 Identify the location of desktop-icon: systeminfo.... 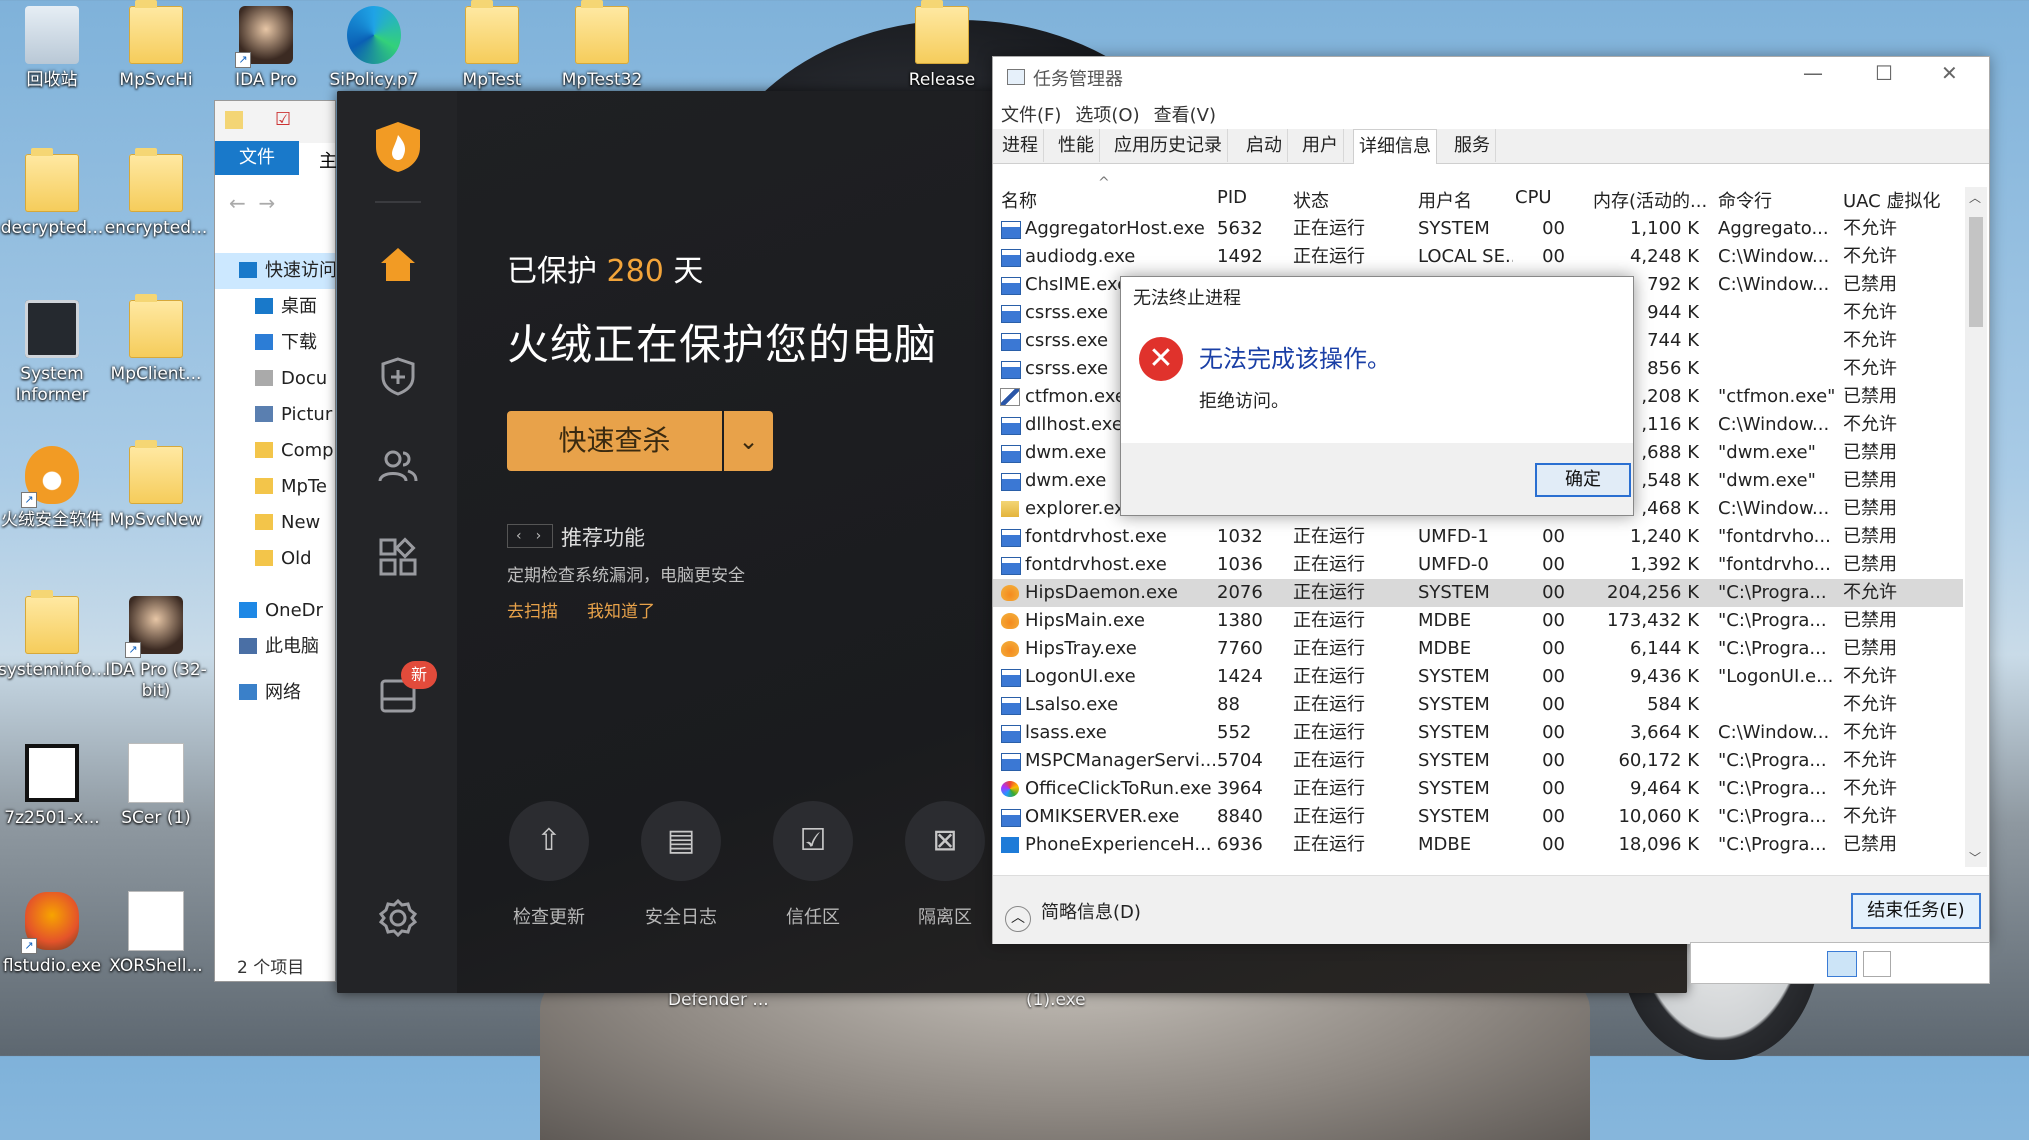
(53, 635).